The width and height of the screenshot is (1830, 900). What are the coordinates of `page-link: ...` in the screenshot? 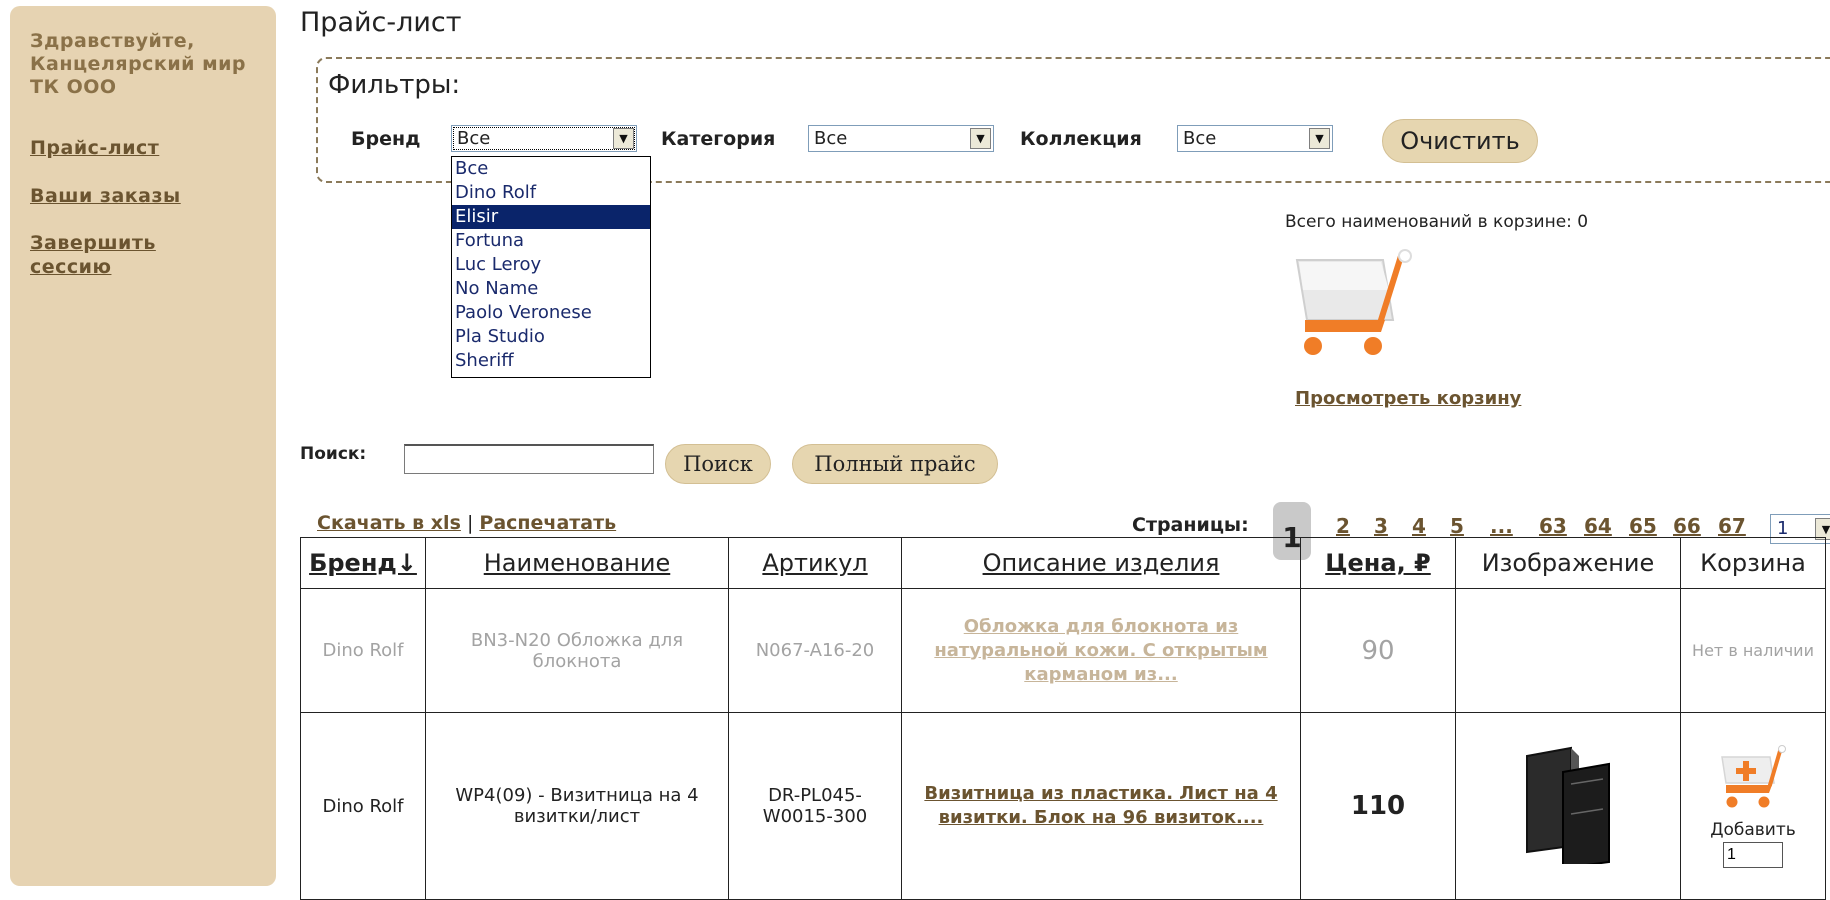 It's located at (1501, 526).